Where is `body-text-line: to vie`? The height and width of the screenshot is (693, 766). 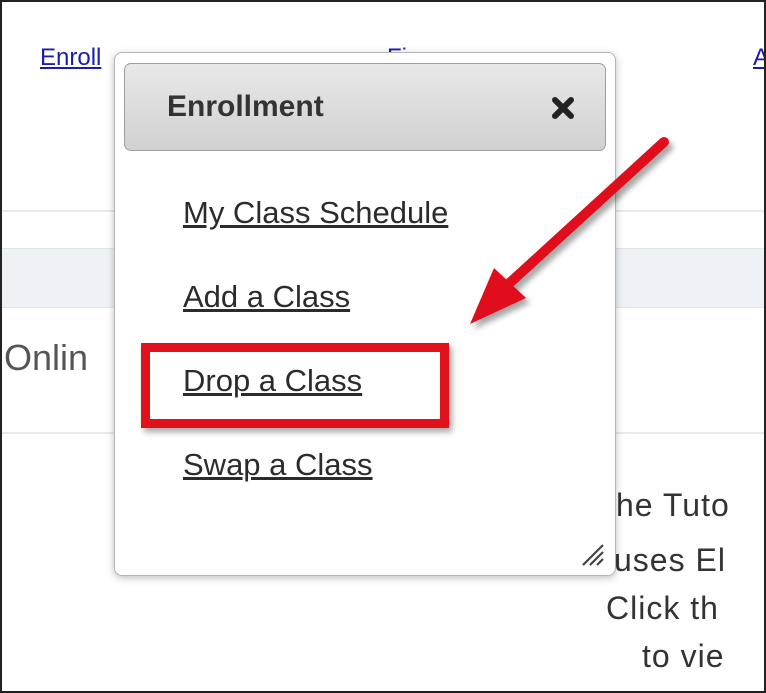
body-text-line: to vie is located at coordinates (683, 656).